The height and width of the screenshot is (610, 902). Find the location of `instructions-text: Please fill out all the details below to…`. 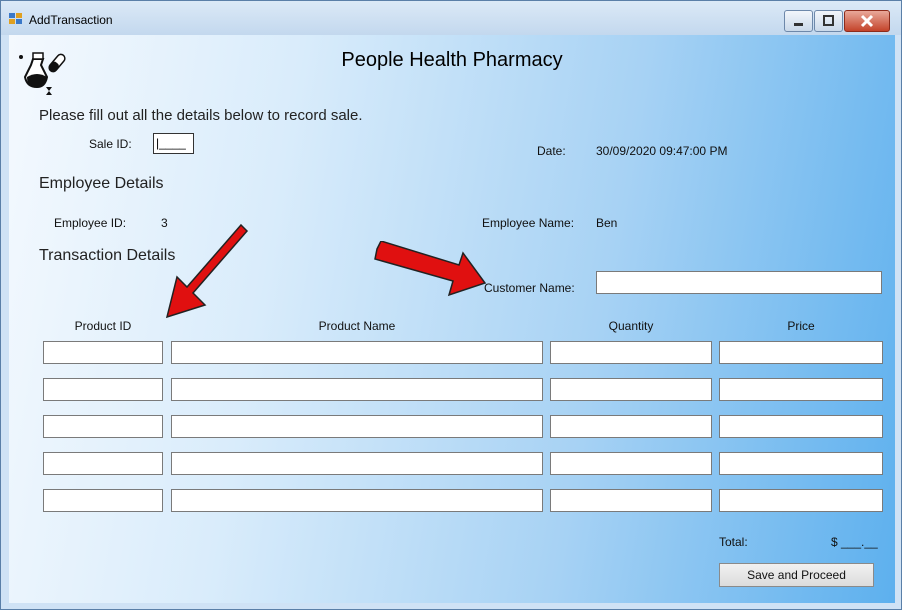

instructions-text: Please fill out all the details below to… is located at coordinates (201, 115).